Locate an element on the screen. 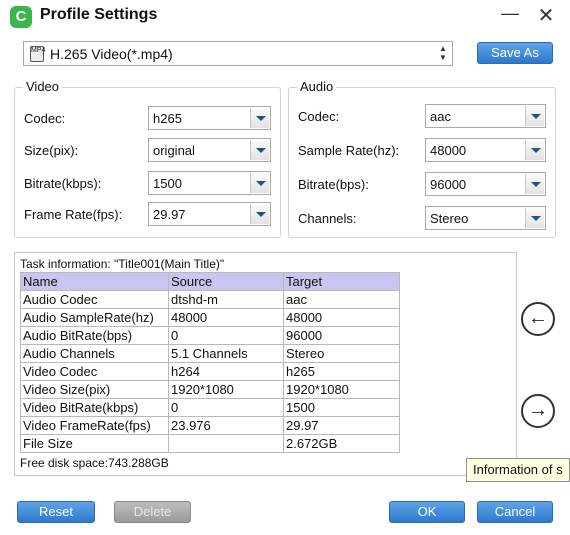  ok-button: OK is located at coordinates (427, 512).